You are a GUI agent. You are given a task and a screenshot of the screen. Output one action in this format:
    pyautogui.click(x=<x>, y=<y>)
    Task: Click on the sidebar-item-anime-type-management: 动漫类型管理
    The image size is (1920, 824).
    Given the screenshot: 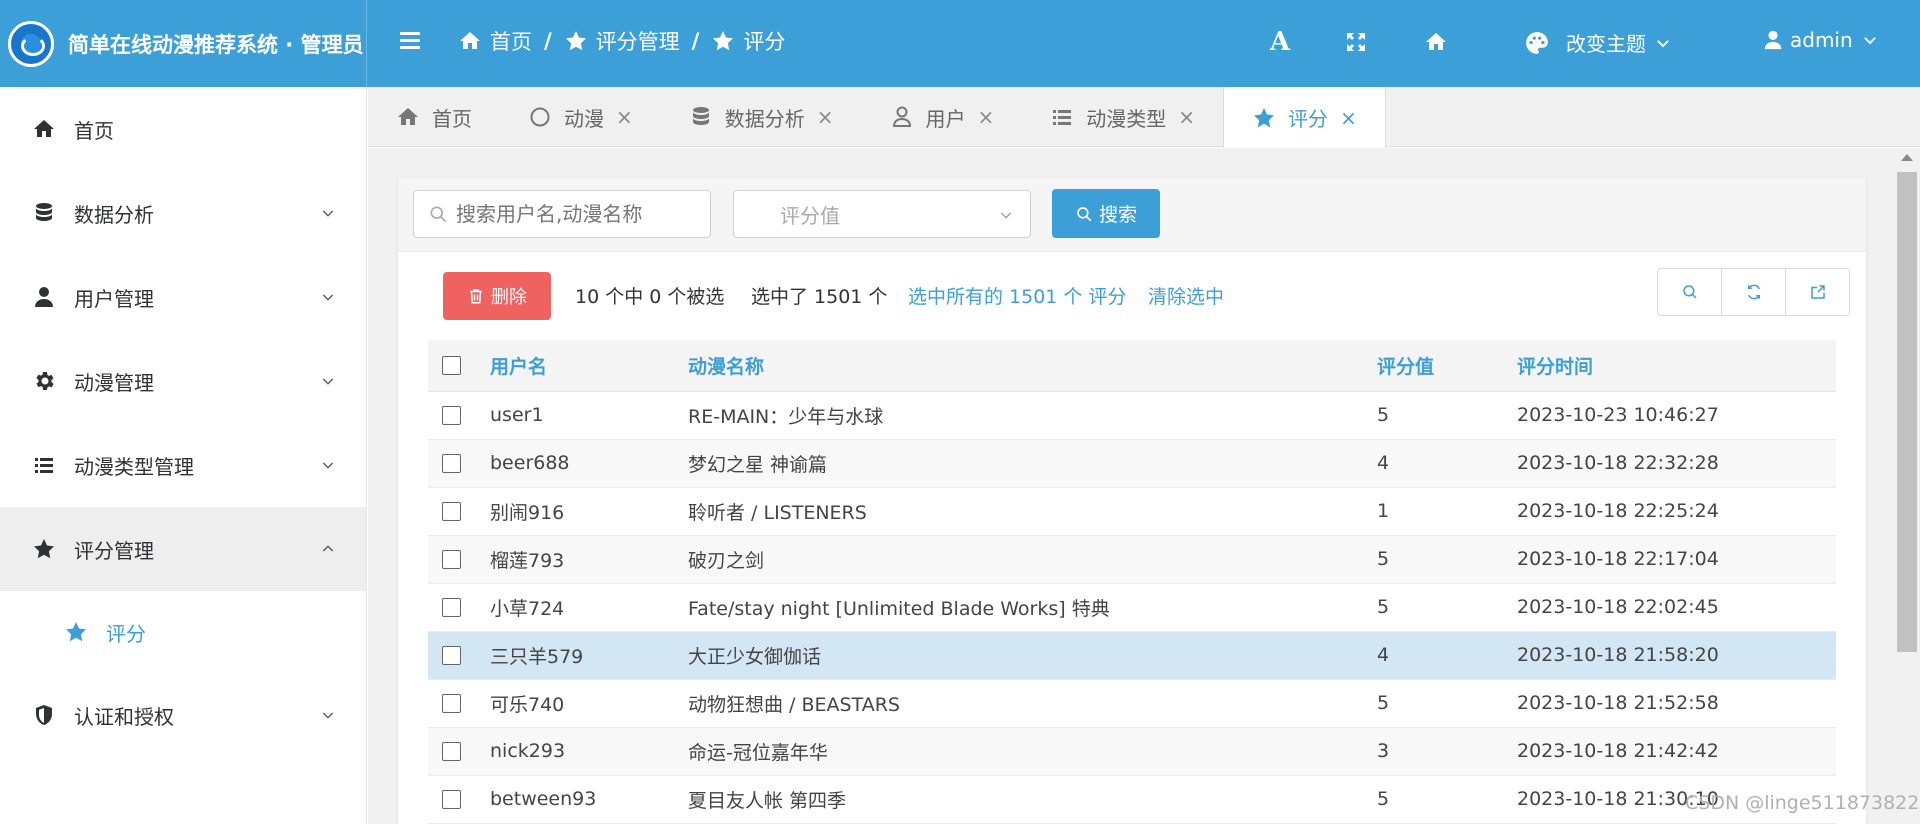 What is the action you would take?
    pyautogui.click(x=183, y=465)
    